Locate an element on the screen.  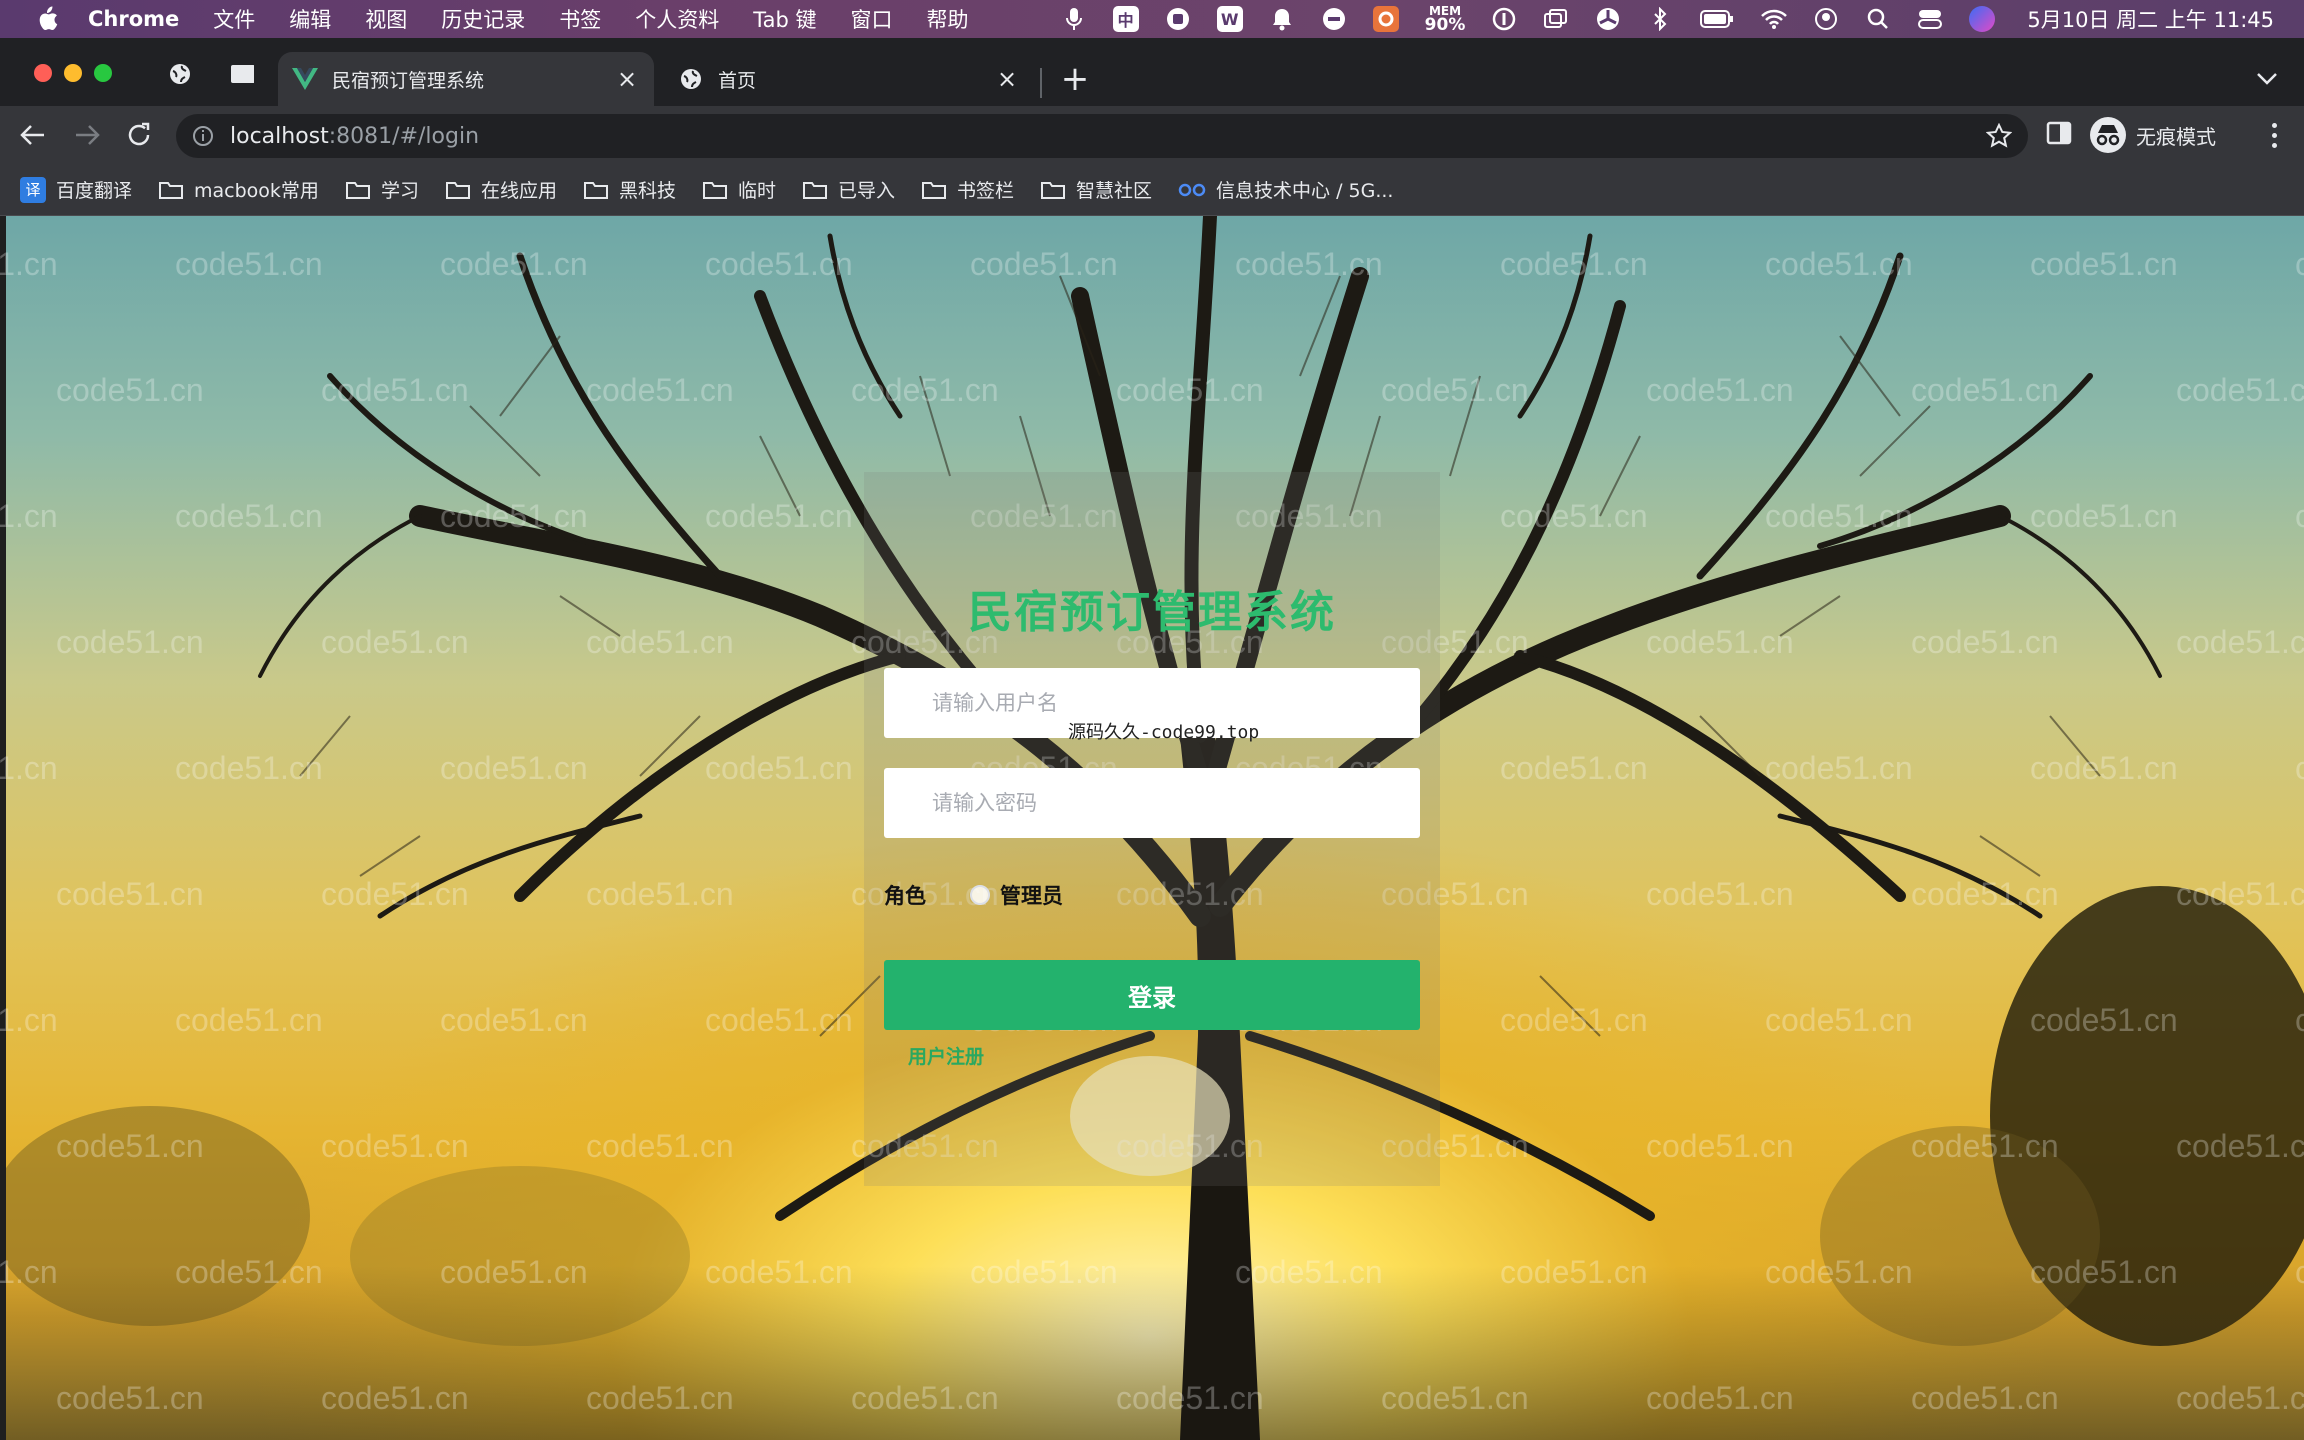
bookmark-item: 学习 is located at coordinates (382, 189).